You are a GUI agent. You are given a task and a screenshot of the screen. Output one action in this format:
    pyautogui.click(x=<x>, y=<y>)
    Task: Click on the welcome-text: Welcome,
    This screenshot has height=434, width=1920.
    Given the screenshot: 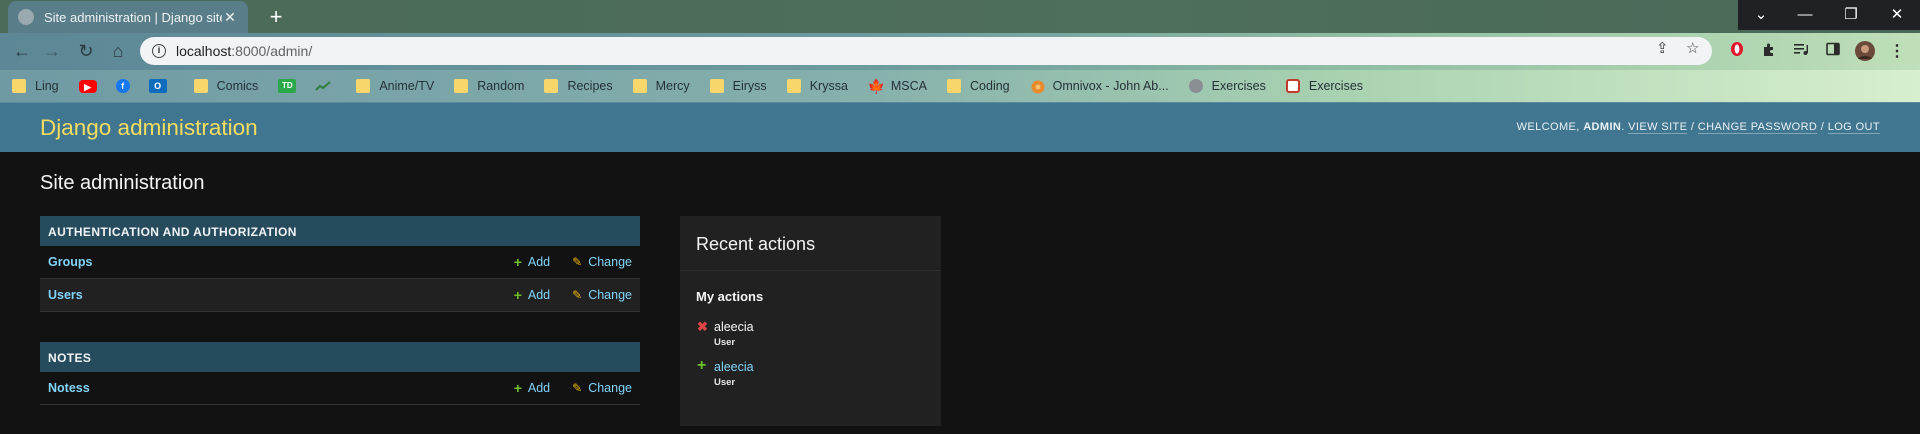 What is the action you would take?
    pyautogui.click(x=1548, y=127)
    